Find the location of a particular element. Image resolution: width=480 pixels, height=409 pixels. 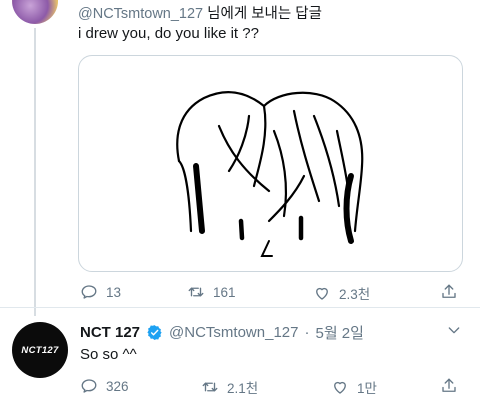

tweet-header: NCT 127 @NCTsmtown_127 · 5월 2일 is located at coordinates (222, 332).